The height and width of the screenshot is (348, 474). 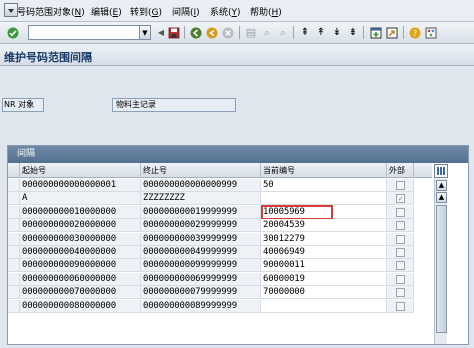 I want to click on menu-bar: 号码范围对象(N) 编辑(E) 转到(G) 间隔(I) 系统(Y) 帮助(H), so click(x=237, y=11).